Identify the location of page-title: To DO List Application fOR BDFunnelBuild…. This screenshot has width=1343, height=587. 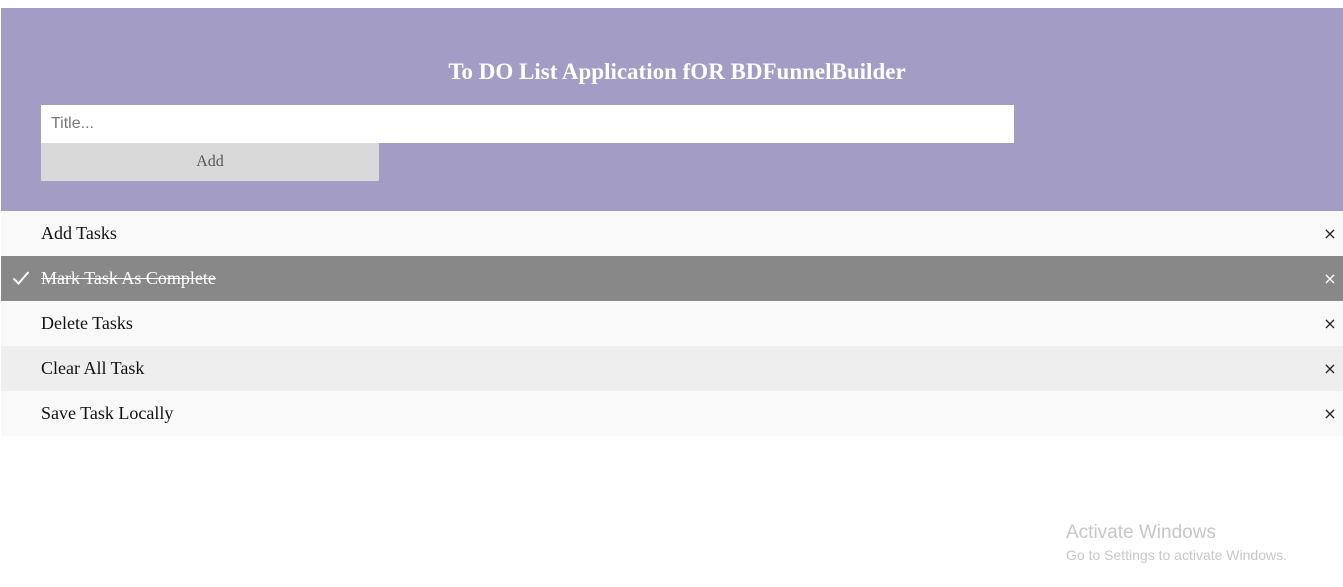
(677, 71).